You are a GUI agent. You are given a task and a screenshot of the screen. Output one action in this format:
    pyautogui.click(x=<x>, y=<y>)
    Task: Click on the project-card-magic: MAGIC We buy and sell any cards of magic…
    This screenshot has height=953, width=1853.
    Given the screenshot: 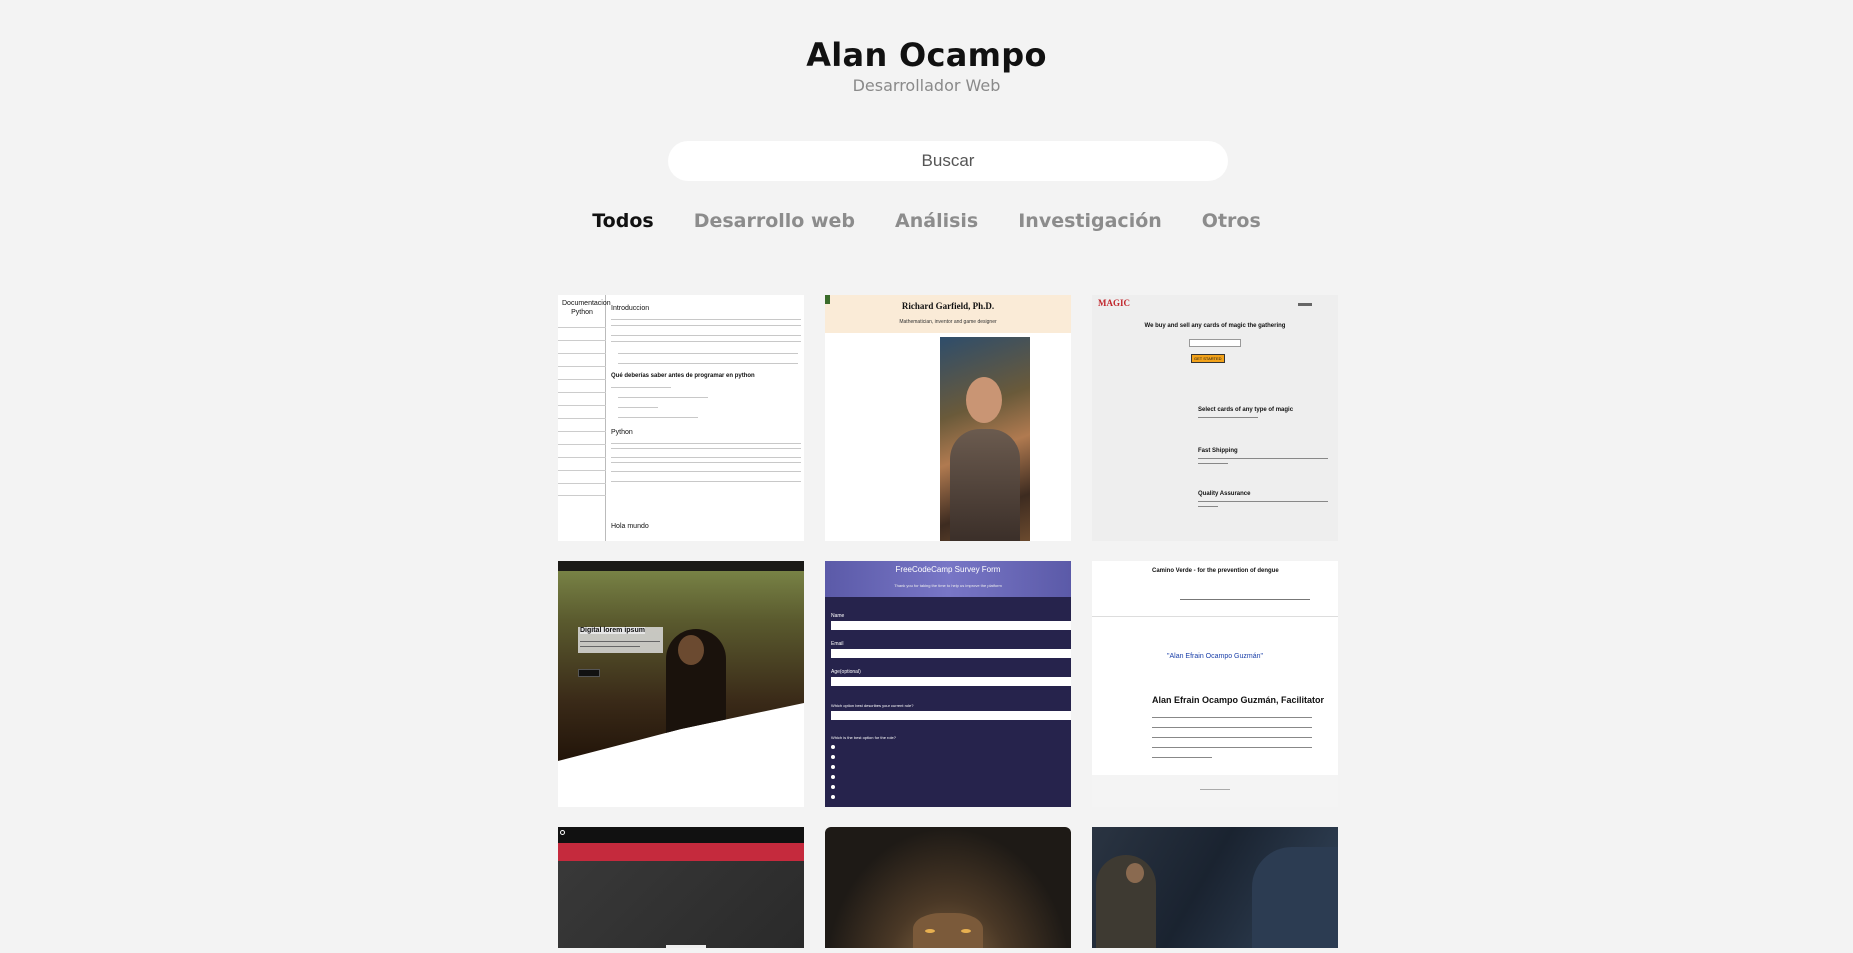 What is the action you would take?
    pyautogui.click(x=1215, y=418)
    